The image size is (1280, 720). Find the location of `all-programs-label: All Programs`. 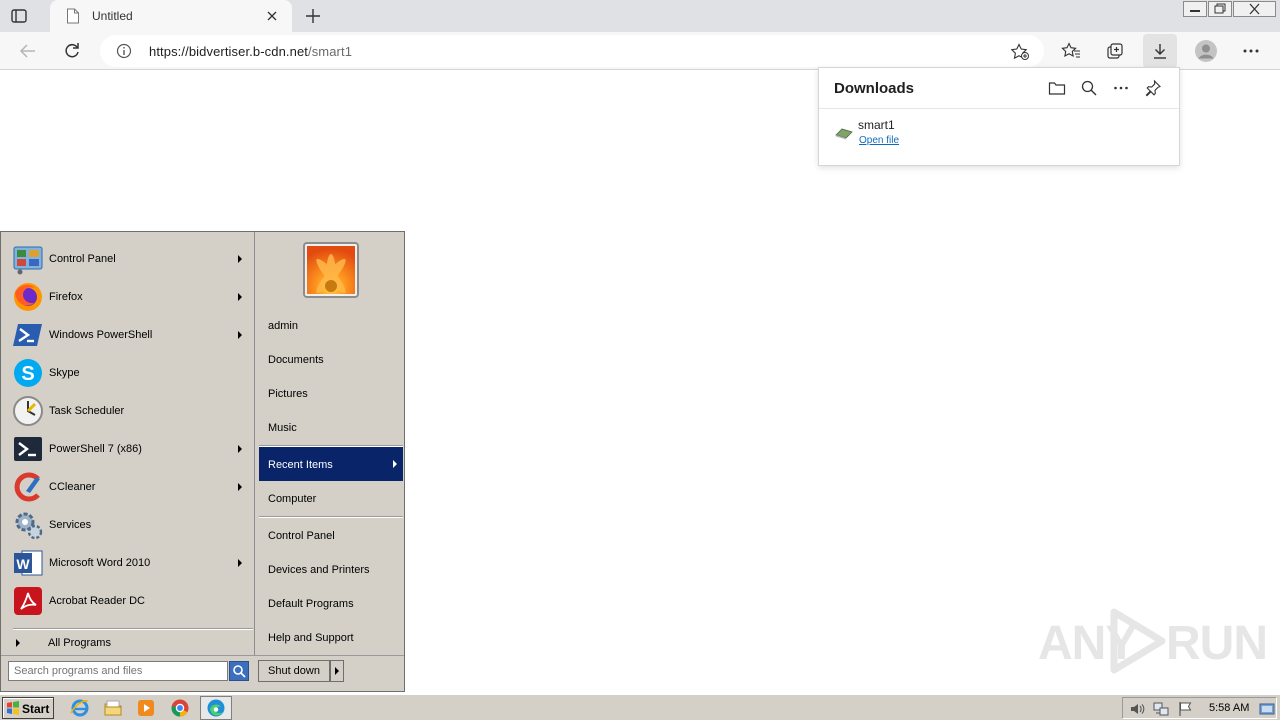

all-programs-label: All Programs is located at coordinates (79, 643).